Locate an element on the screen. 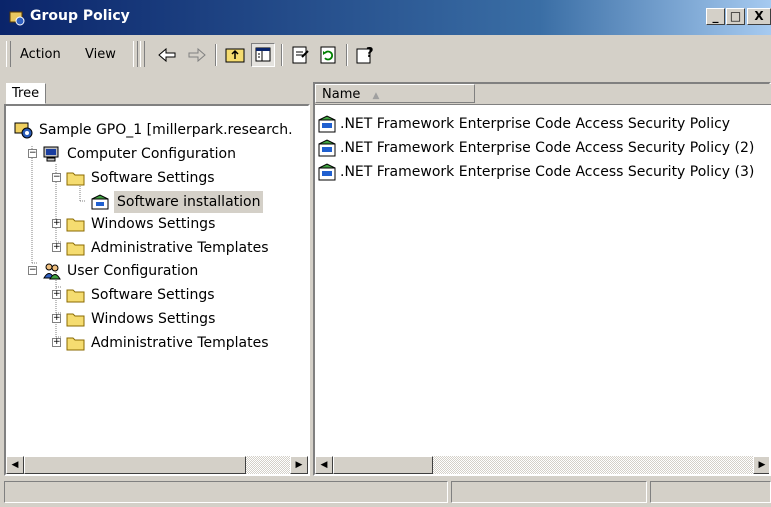 This screenshot has width=771, height=507. menu-view: View is located at coordinates (100, 54).